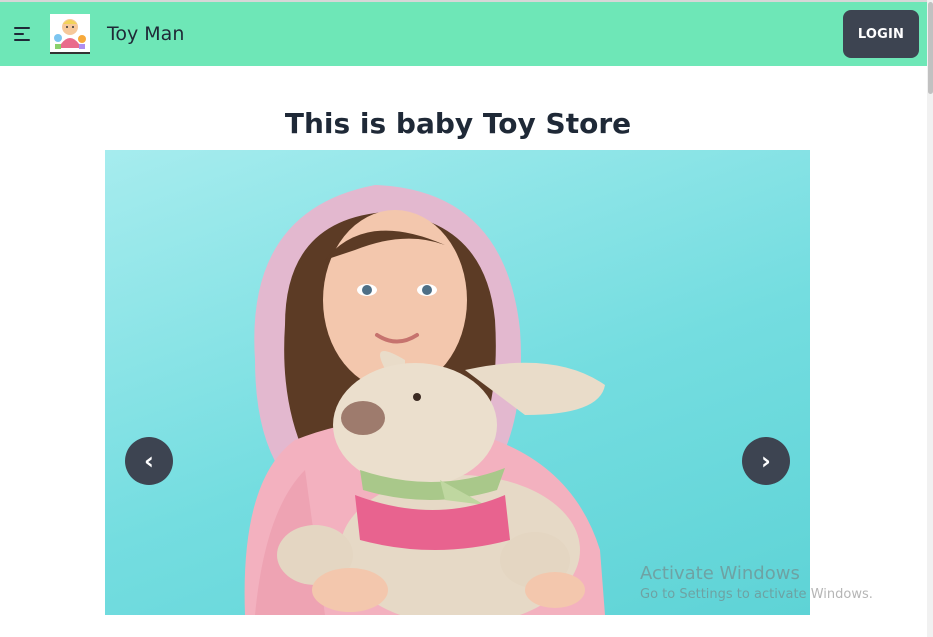 The image size is (933, 637). I want to click on hamburger-menu-icon, so click(23, 34).